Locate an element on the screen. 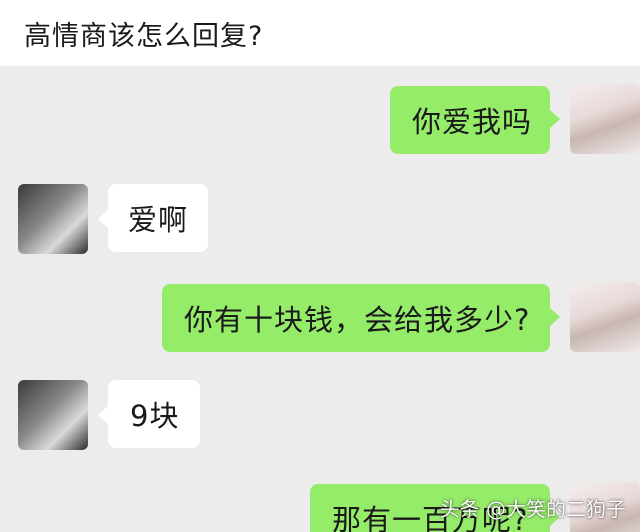 This screenshot has width=640, height=532. message-text: 爱啊 is located at coordinates (158, 220).